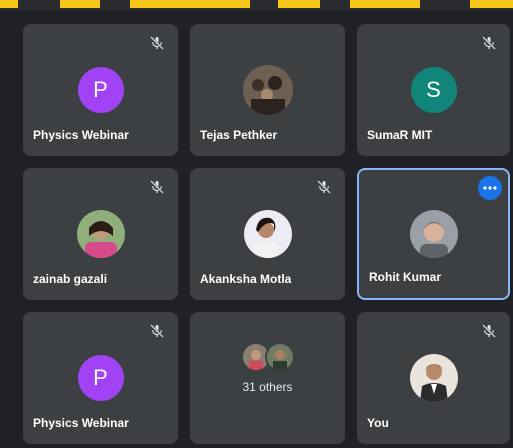 The height and width of the screenshot is (448, 513). I want to click on participant-tile-active-speaker: Rohit Kumar, so click(433, 234).